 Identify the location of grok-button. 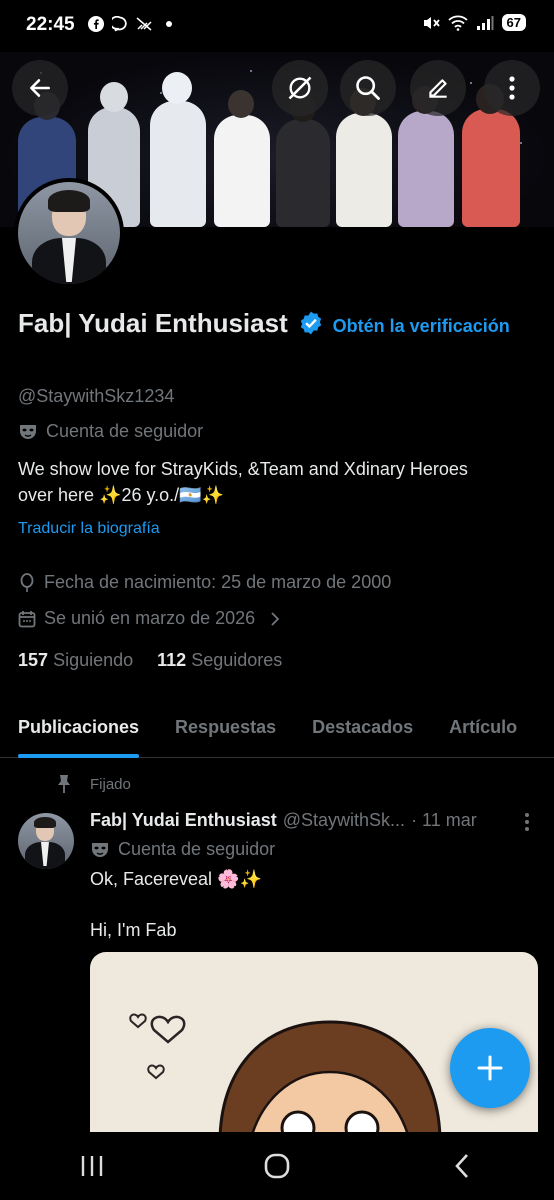
(300, 88).